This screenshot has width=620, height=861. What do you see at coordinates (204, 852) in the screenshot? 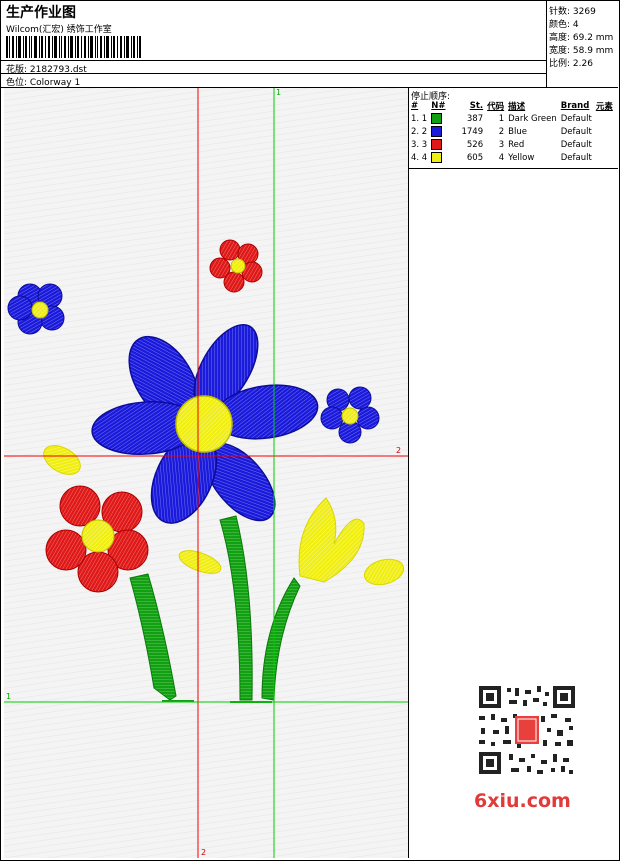
I see `red-guide-bottom-label: 2` at bounding box center [204, 852].